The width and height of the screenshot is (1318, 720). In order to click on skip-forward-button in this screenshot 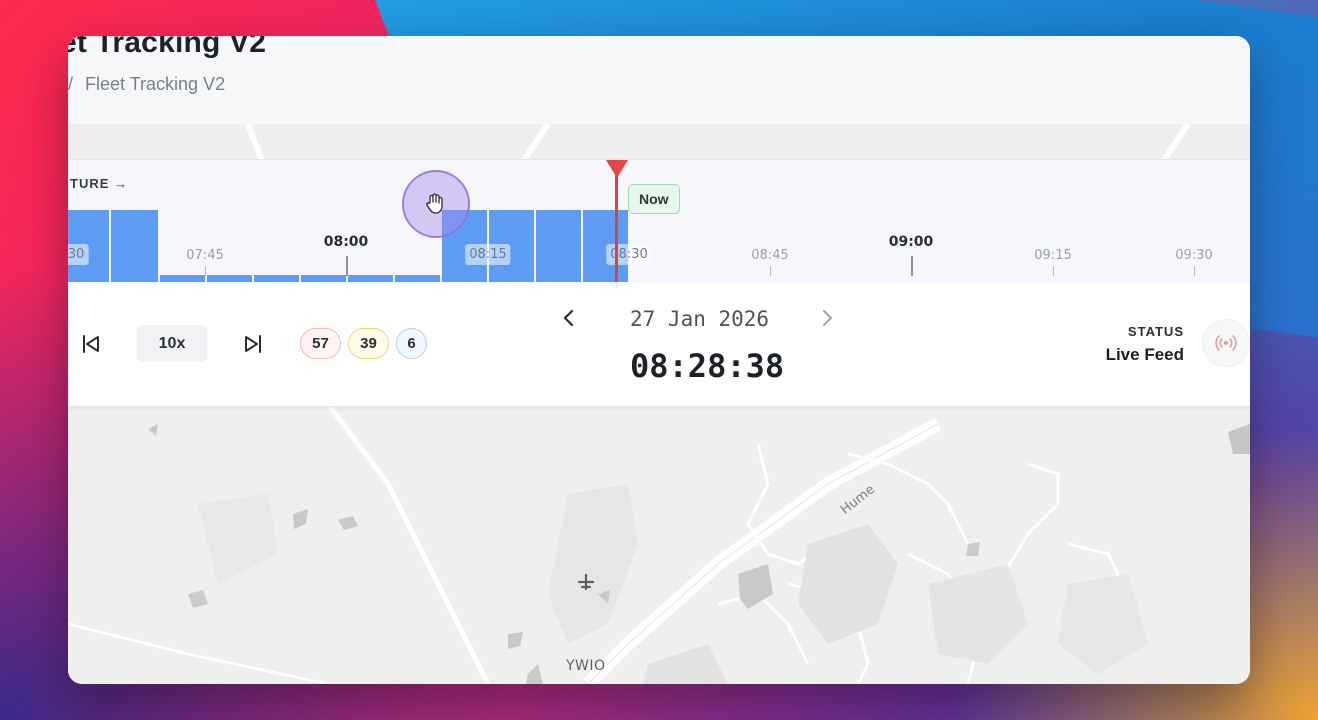, I will do `click(253, 344)`.